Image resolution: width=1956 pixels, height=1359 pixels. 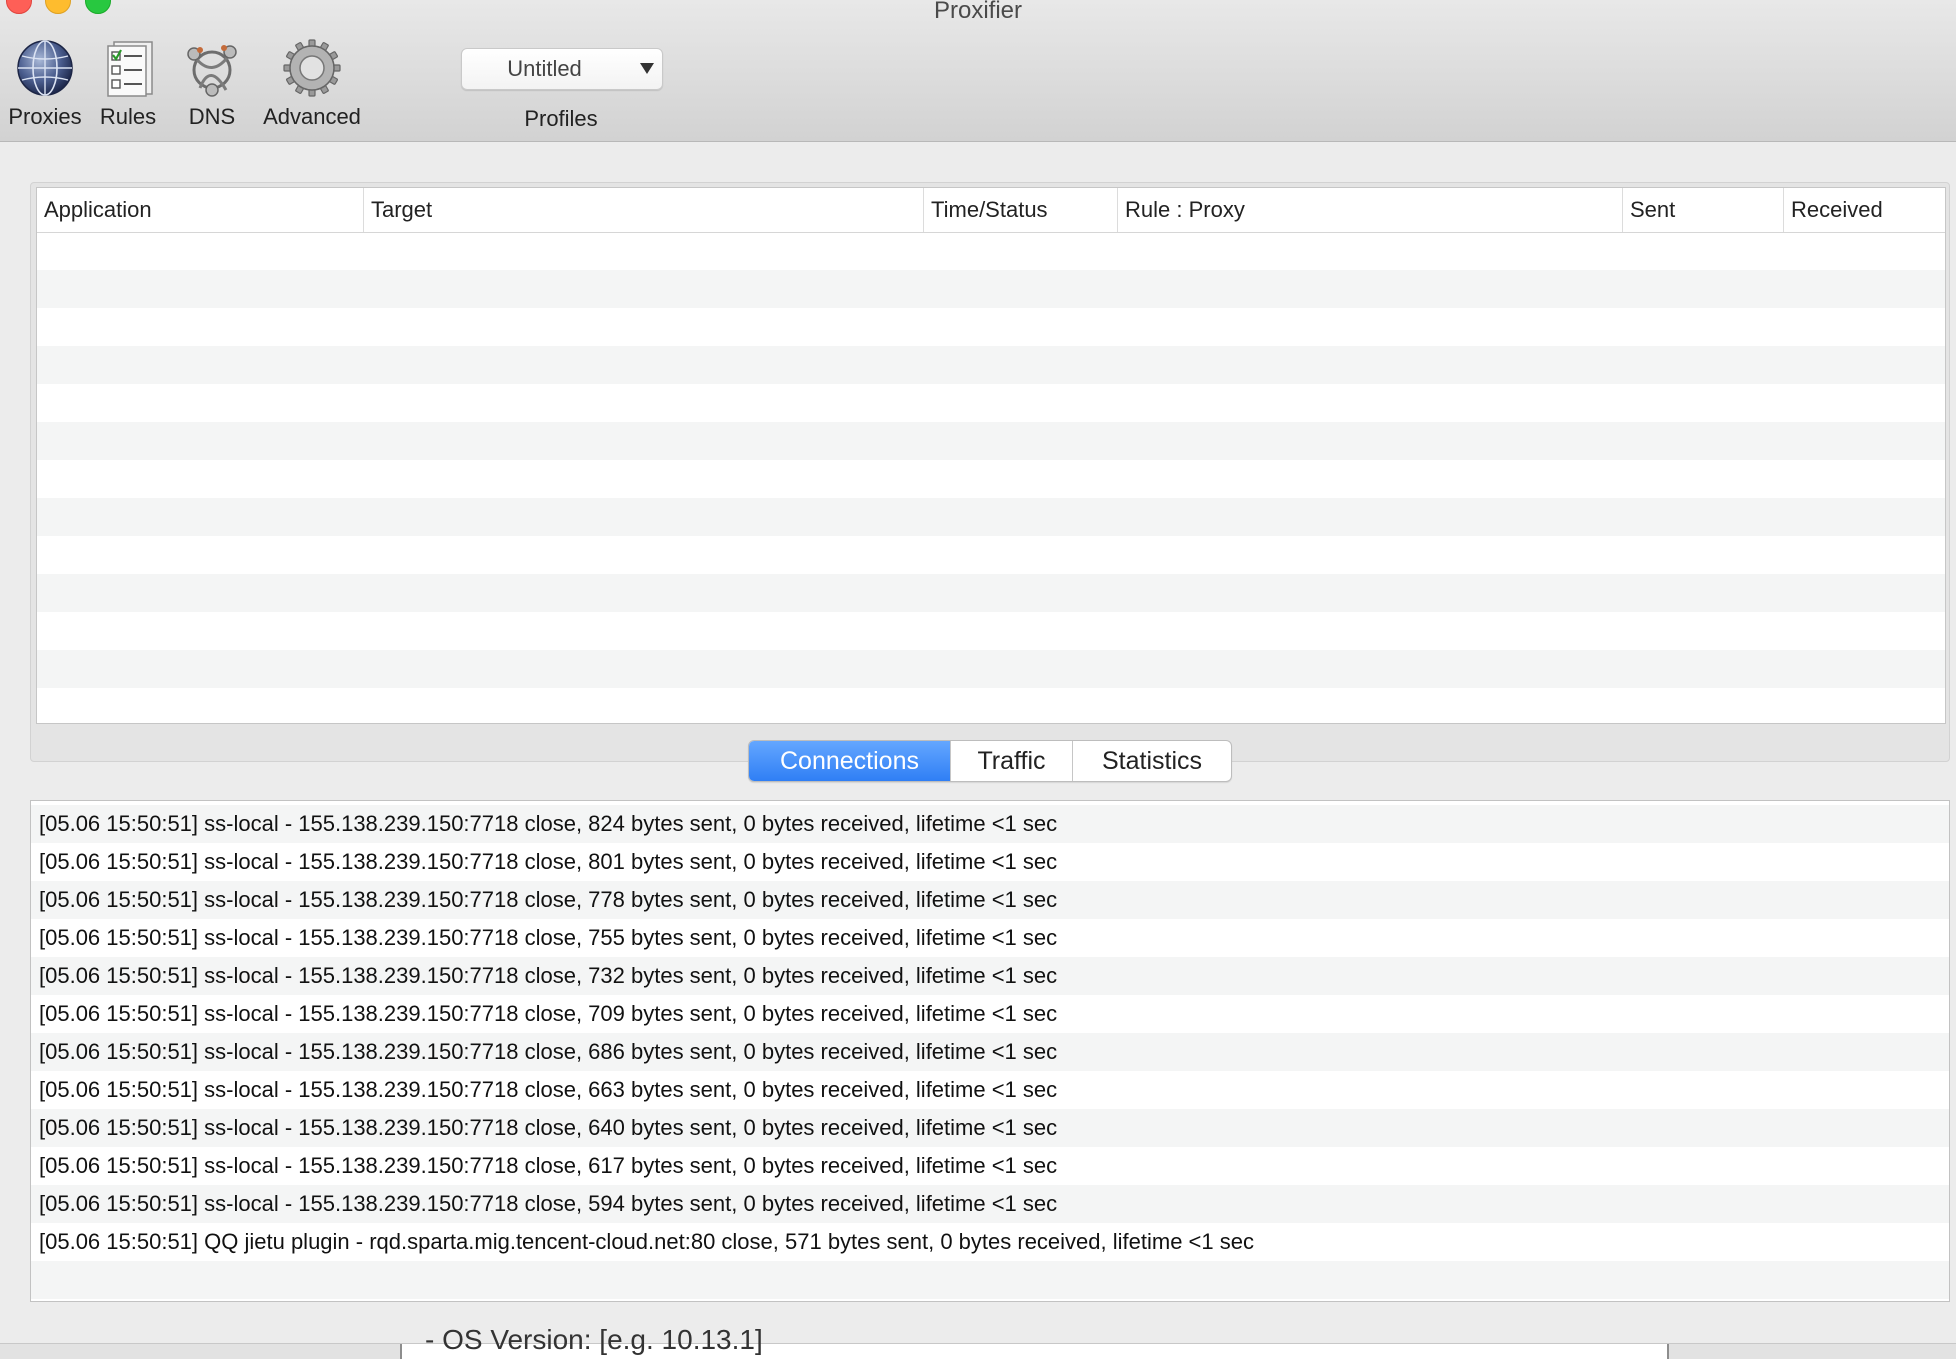 What do you see at coordinates (594, 1339) in the screenshot?
I see `background-window-text: - OS Version: [e.g. 10.13.1]` at bounding box center [594, 1339].